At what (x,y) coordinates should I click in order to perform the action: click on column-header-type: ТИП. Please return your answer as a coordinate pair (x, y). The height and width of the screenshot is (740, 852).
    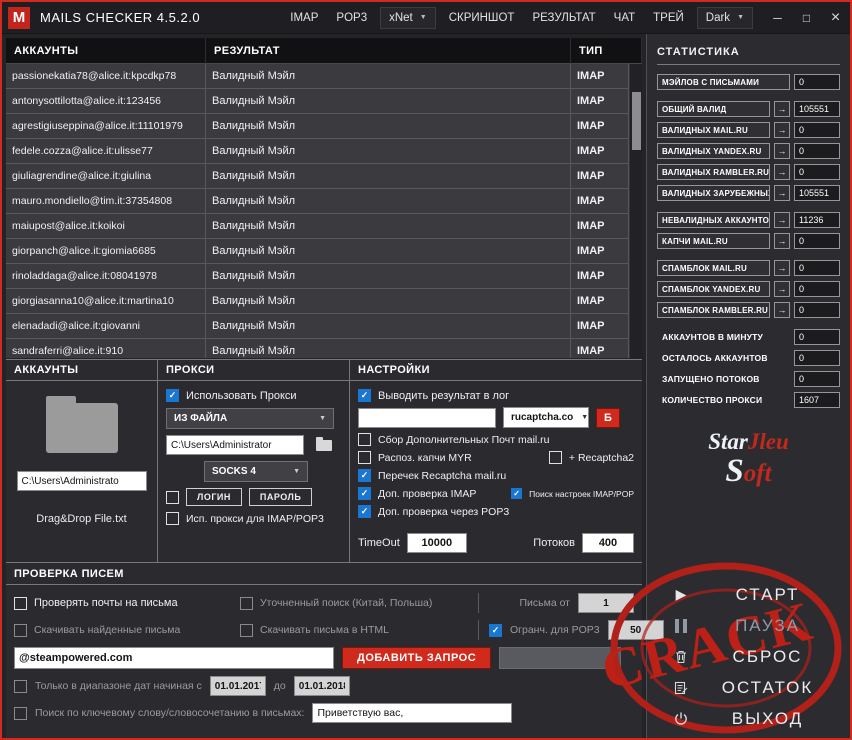
    Looking at the image, I should click on (606, 51).